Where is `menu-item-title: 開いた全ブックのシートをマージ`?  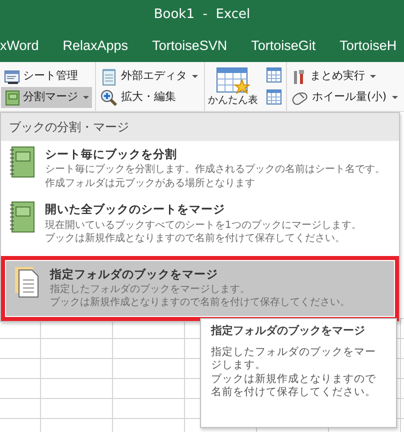 menu-item-title: 開いた全ブックのシートをマージ is located at coordinates (135, 209).